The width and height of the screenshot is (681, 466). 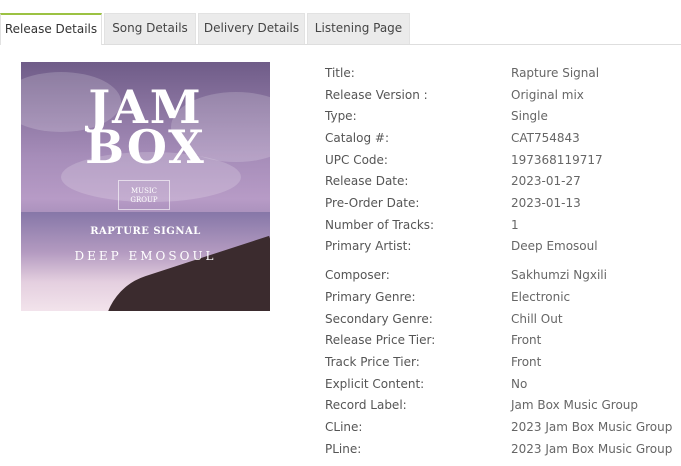 What do you see at coordinates (500, 427) in the screenshot?
I see `detail-row-cline: CLine: 2023 Jam Box Music Group` at bounding box center [500, 427].